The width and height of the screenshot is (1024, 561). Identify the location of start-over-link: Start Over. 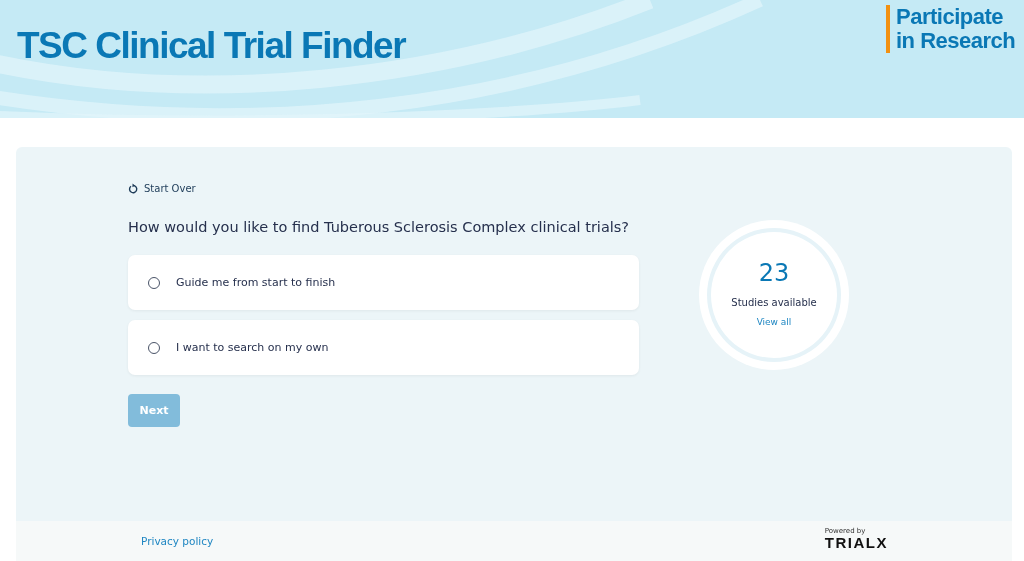
(162, 188).